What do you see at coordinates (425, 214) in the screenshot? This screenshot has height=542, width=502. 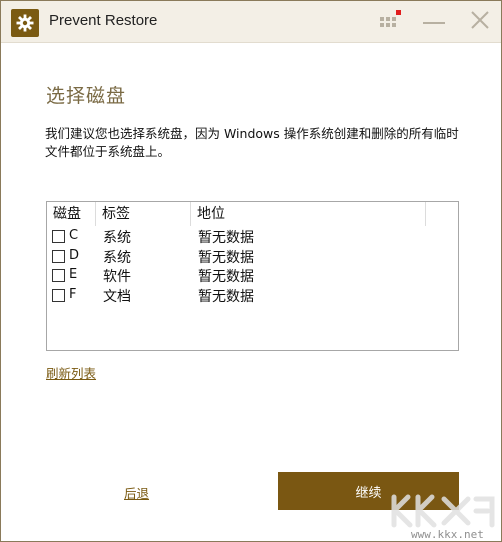 I see `column-divider` at bounding box center [425, 214].